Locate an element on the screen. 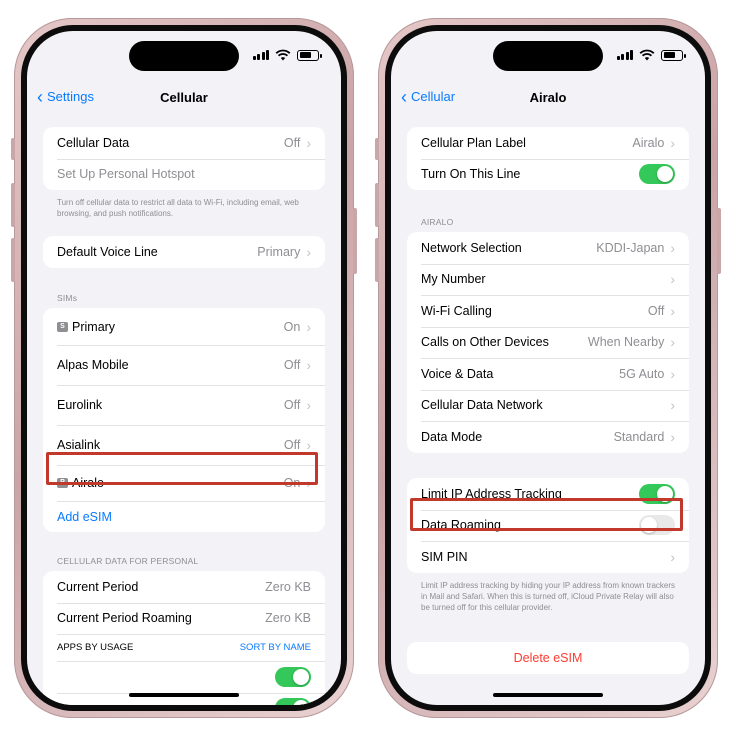 Image resolution: width=732 pixels, height=736 pixels. delete-esim-button: Delete eSIM is located at coordinates (548, 658).